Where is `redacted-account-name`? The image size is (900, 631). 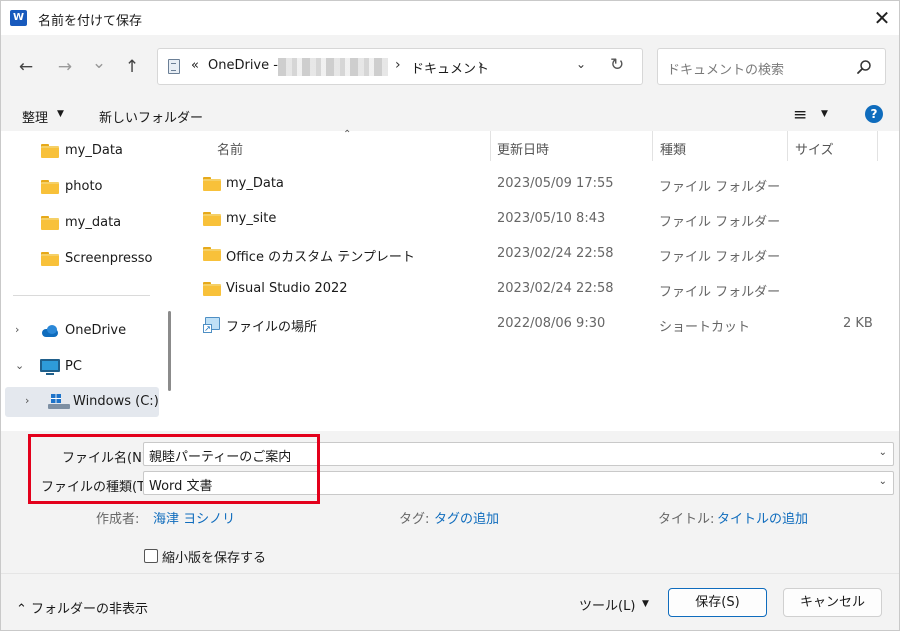 redacted-account-name is located at coordinates (333, 67).